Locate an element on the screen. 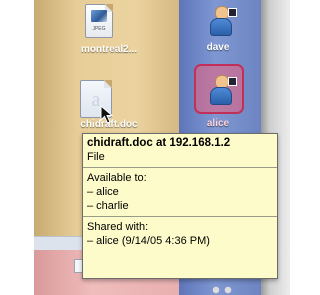  available-user-alice: – alice is located at coordinates (103, 192).